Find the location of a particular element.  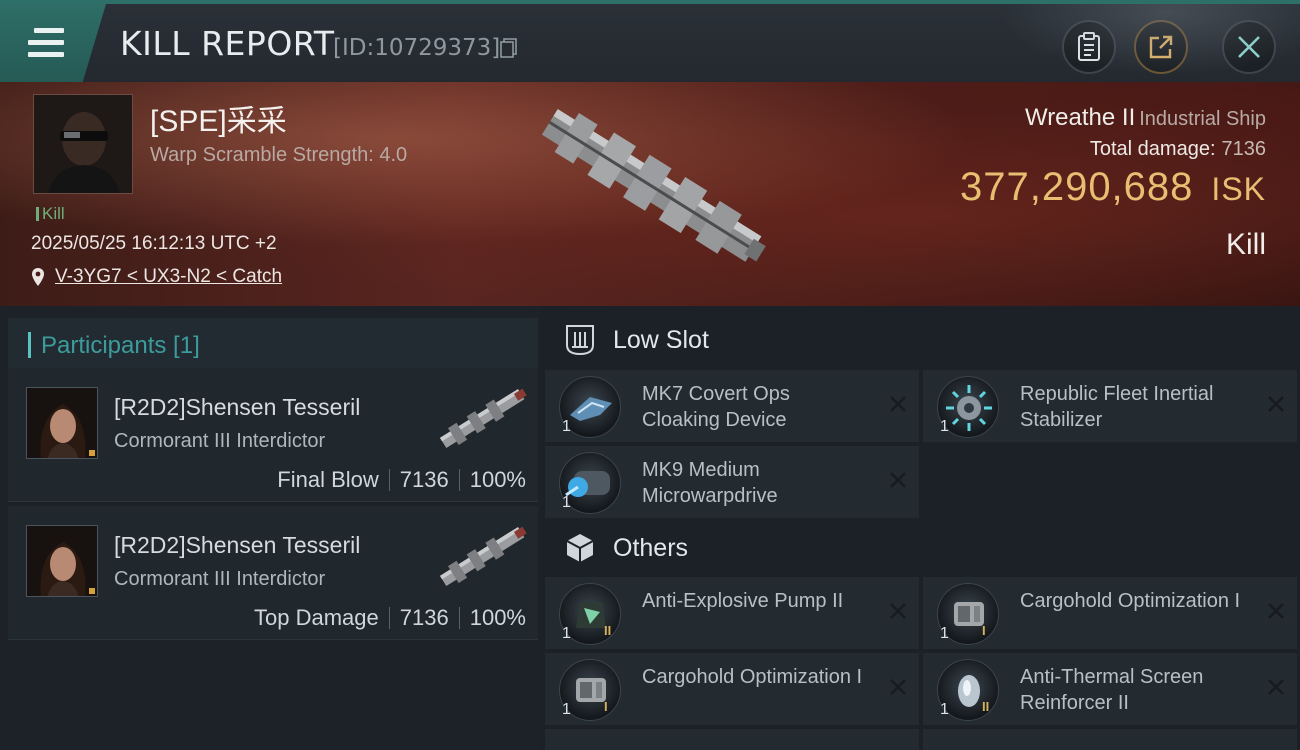

module-slot: 1 II Anti-Thermal Screen Reinforcer II is located at coordinates (1110, 689).